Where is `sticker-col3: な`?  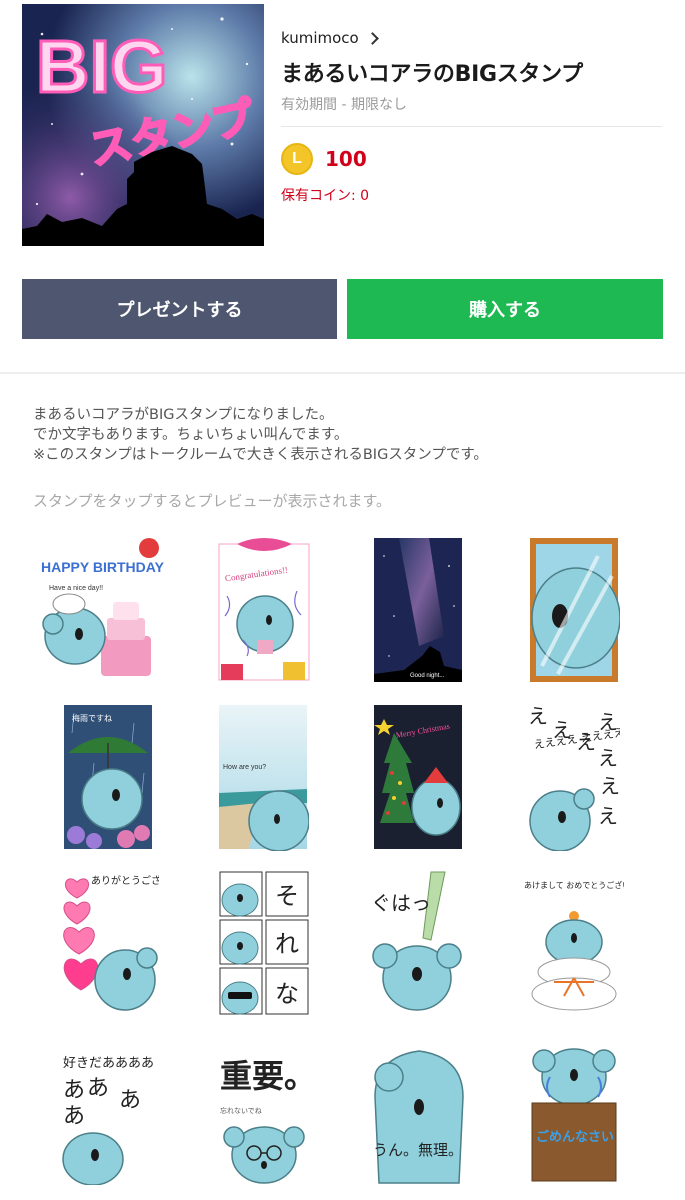 sticker-col3: な is located at coordinates (287, 994).